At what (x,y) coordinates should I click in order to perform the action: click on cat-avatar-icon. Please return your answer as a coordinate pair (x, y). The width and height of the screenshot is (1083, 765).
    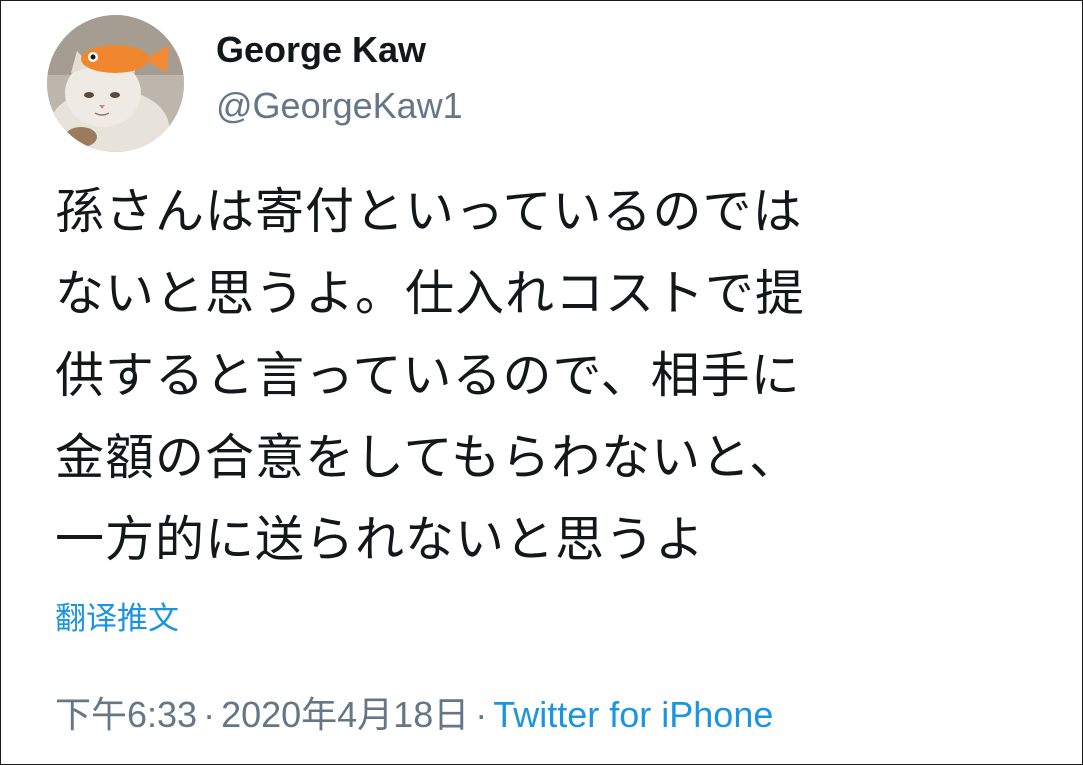
    Looking at the image, I should click on (115, 83).